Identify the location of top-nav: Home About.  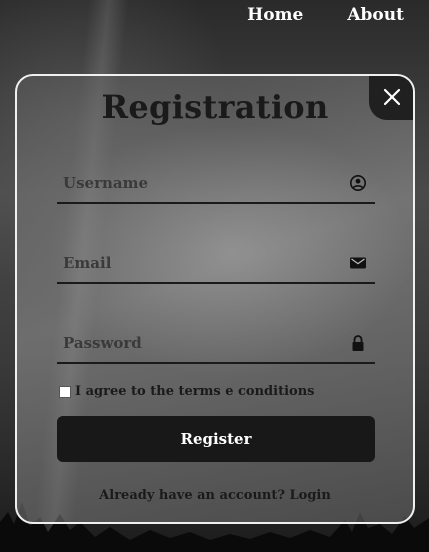
(325, 15).